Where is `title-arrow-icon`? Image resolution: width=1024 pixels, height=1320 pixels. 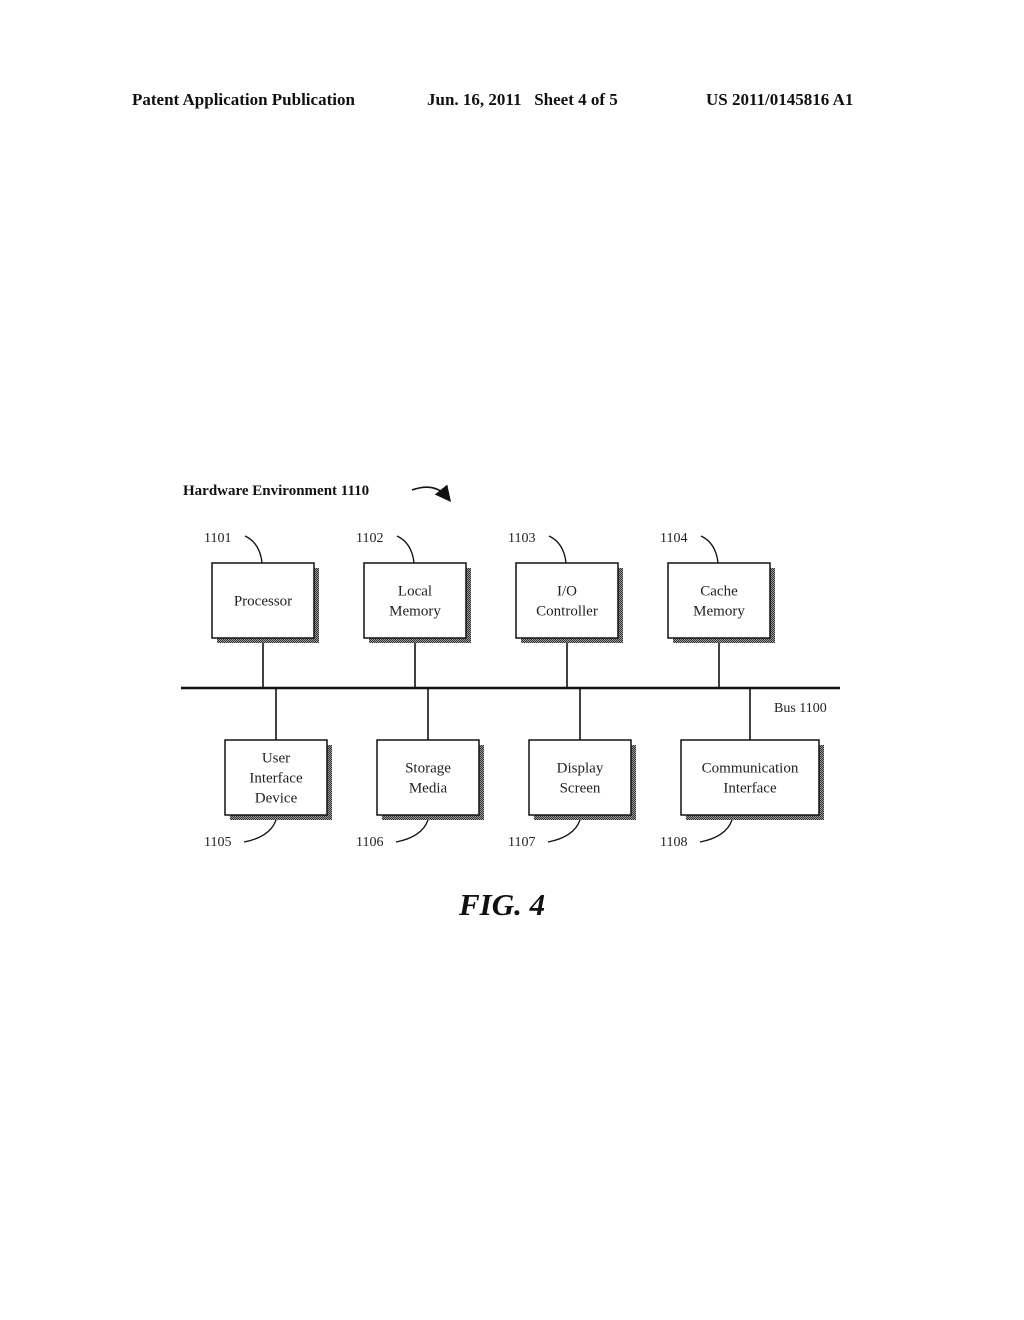 title-arrow-icon is located at coordinates (431, 493).